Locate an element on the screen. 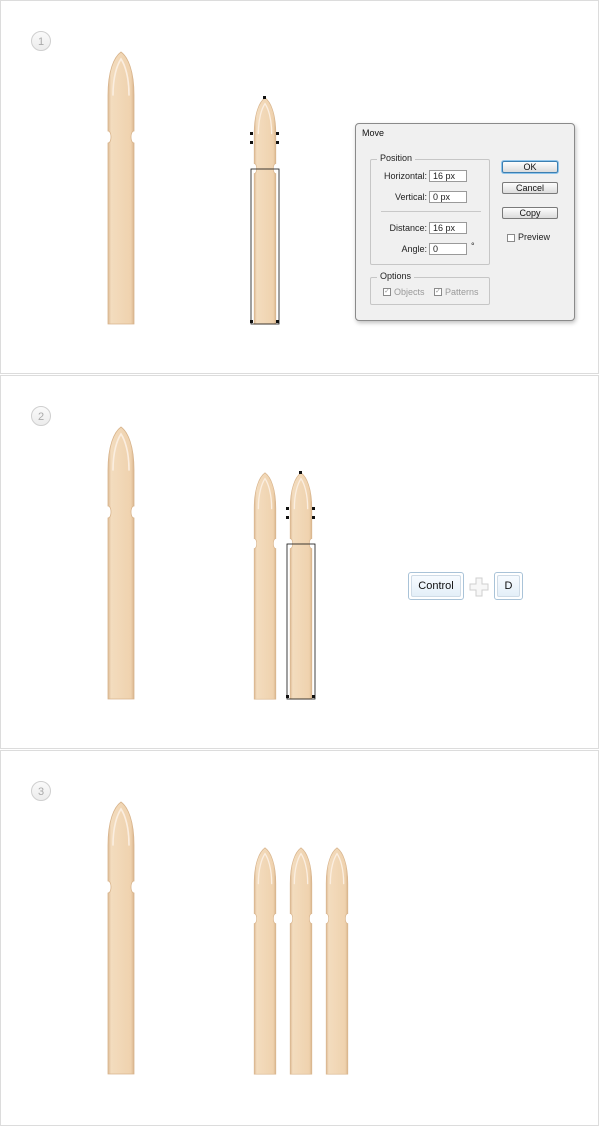 The height and width of the screenshot is (1126, 600). position-divider is located at coordinates (431, 211).